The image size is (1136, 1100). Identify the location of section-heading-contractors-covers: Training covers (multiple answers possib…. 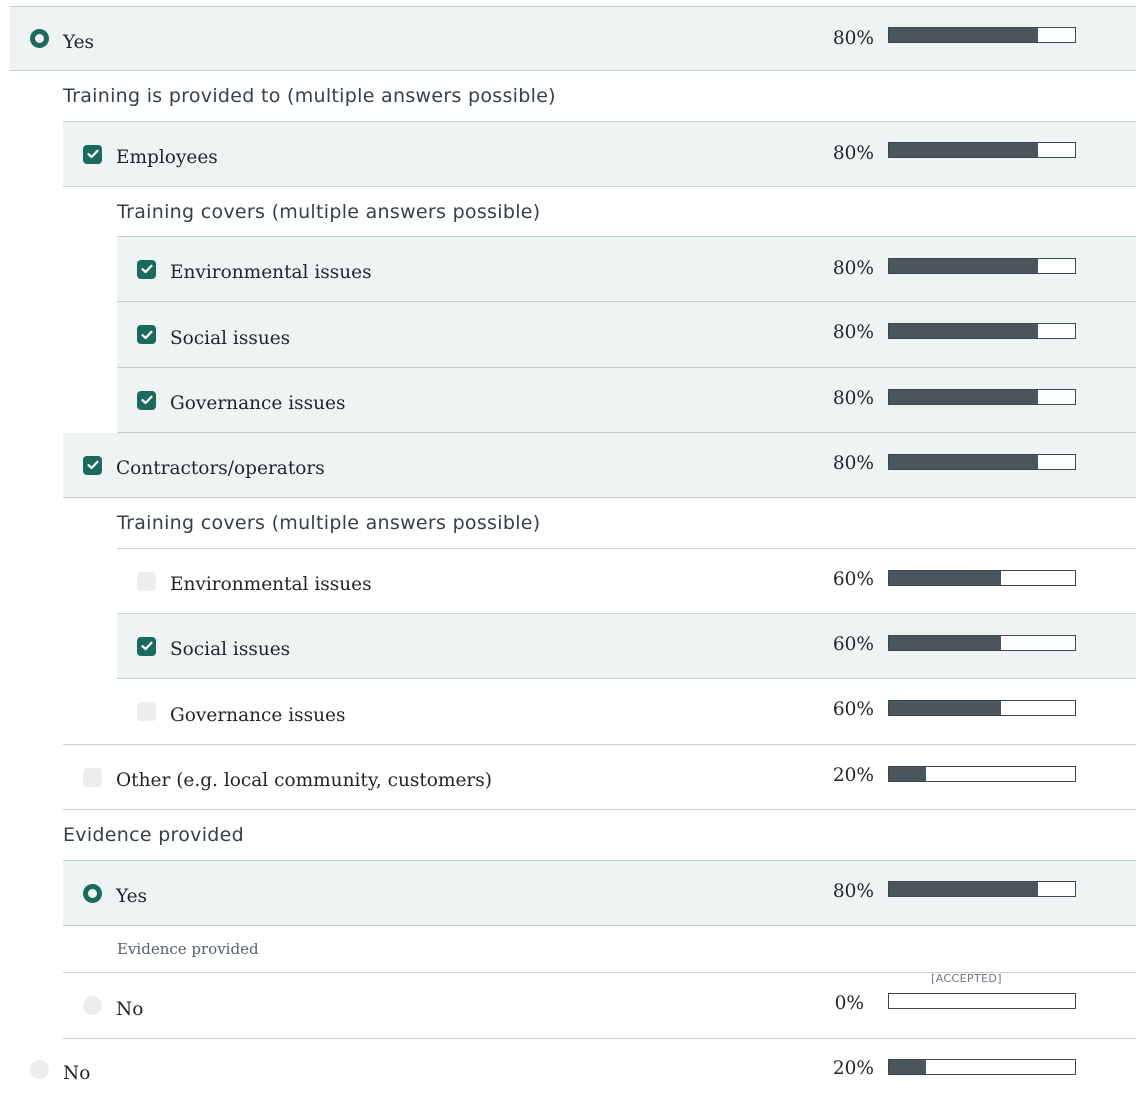
(626, 523).